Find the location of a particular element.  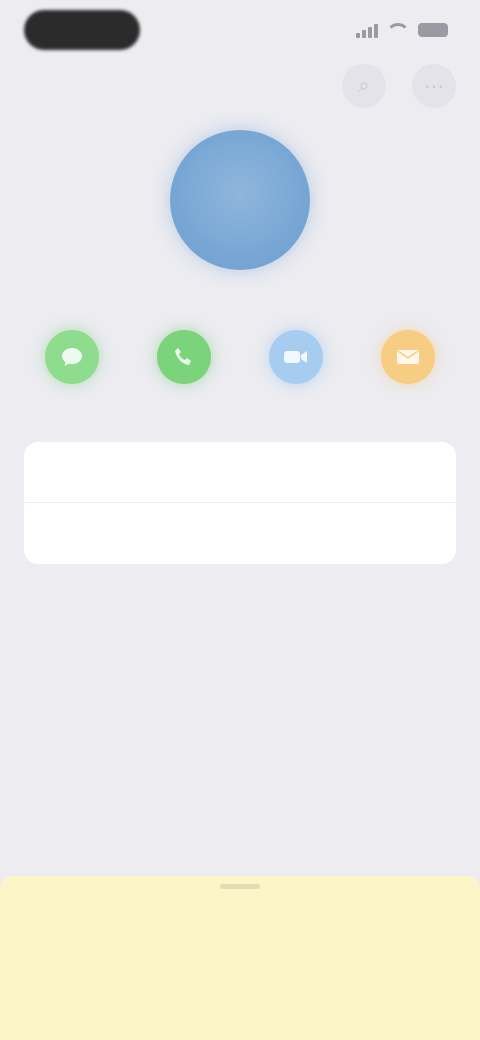

battery-icon is located at coordinates (433, 30).